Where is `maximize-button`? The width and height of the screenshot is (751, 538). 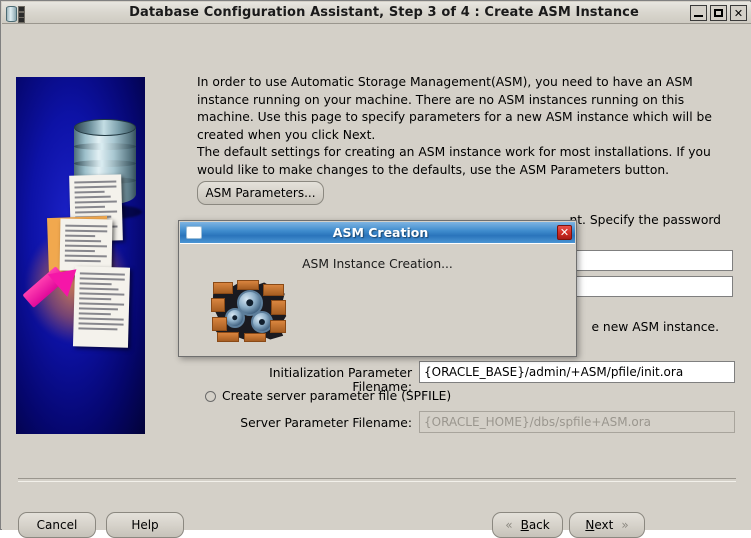
maximize-button is located at coordinates (718, 13).